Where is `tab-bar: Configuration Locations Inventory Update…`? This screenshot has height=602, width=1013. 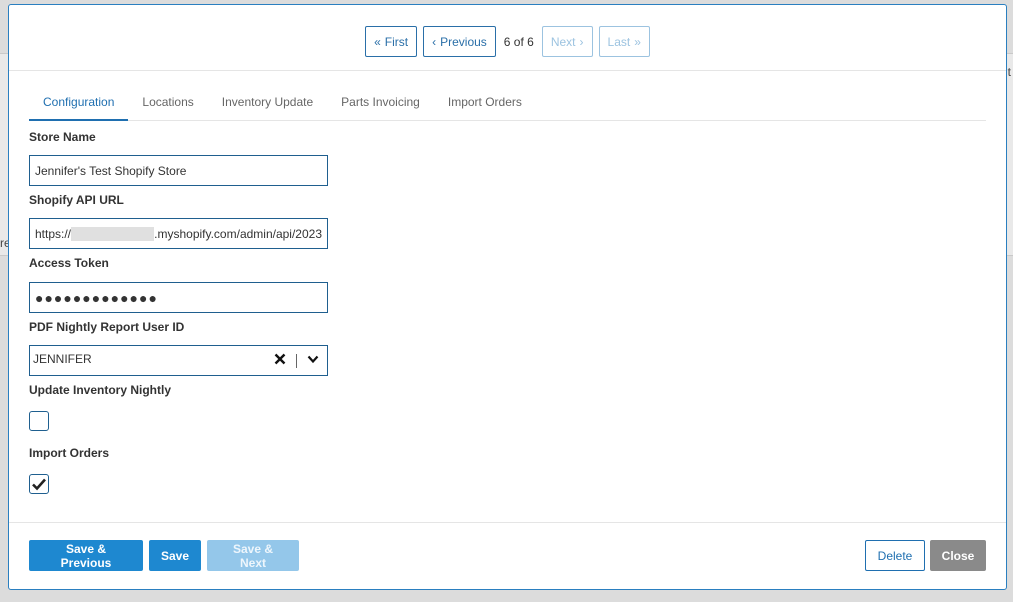
tab-bar: Configuration Locations Inventory Update… is located at coordinates (507, 106).